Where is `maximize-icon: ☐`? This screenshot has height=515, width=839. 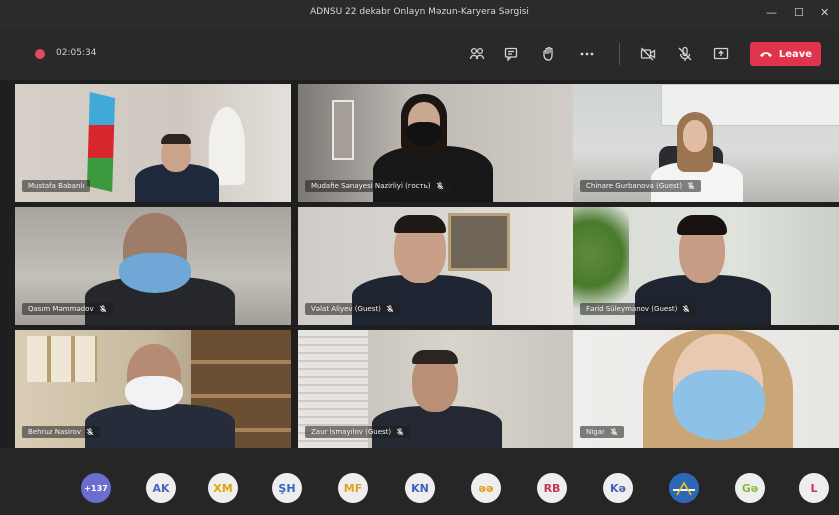
maximize-icon: ☐ is located at coordinates (799, 12).